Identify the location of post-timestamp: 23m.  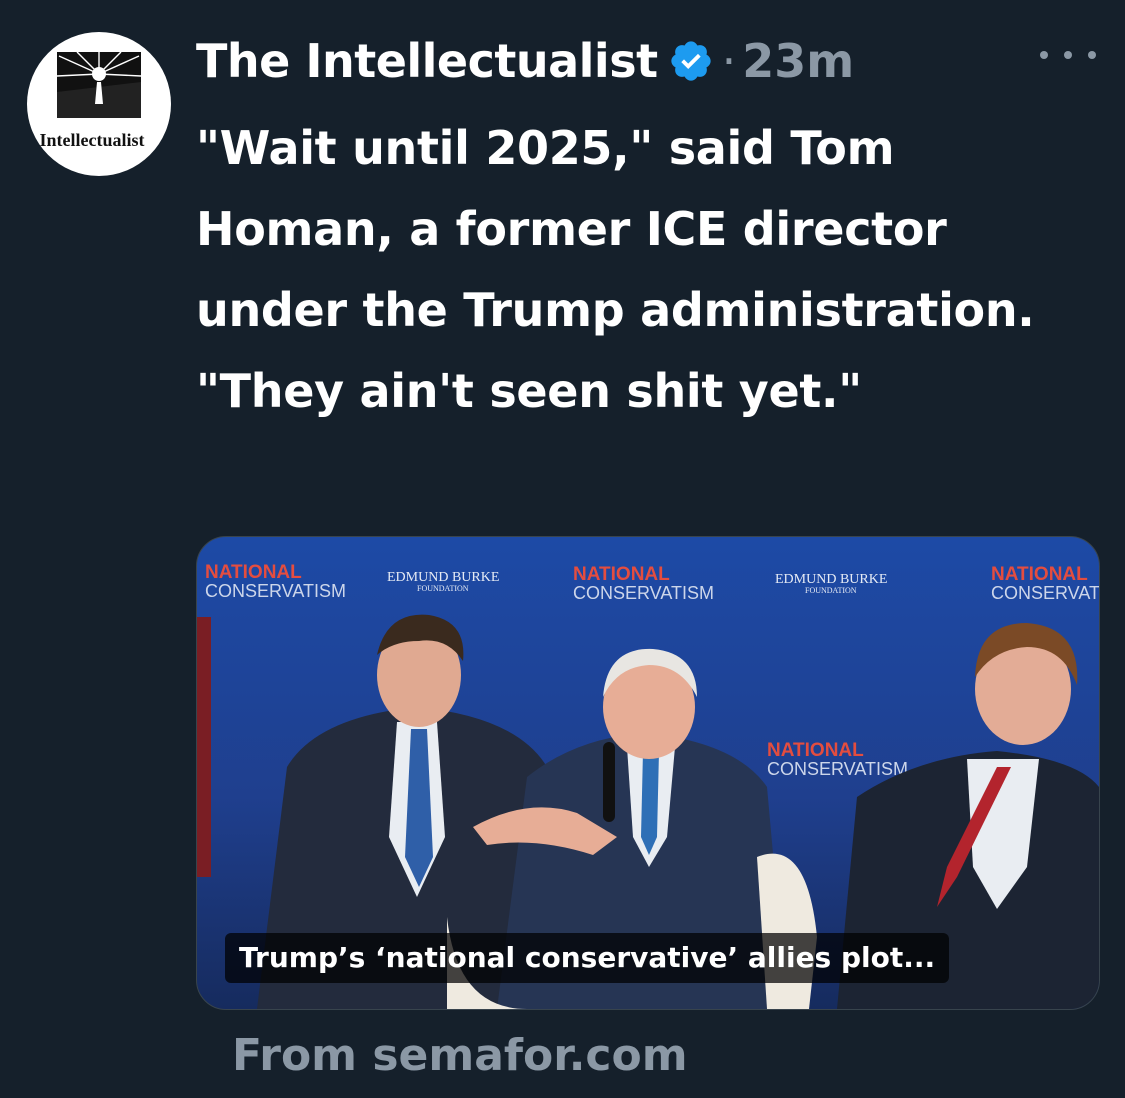
(798, 61).